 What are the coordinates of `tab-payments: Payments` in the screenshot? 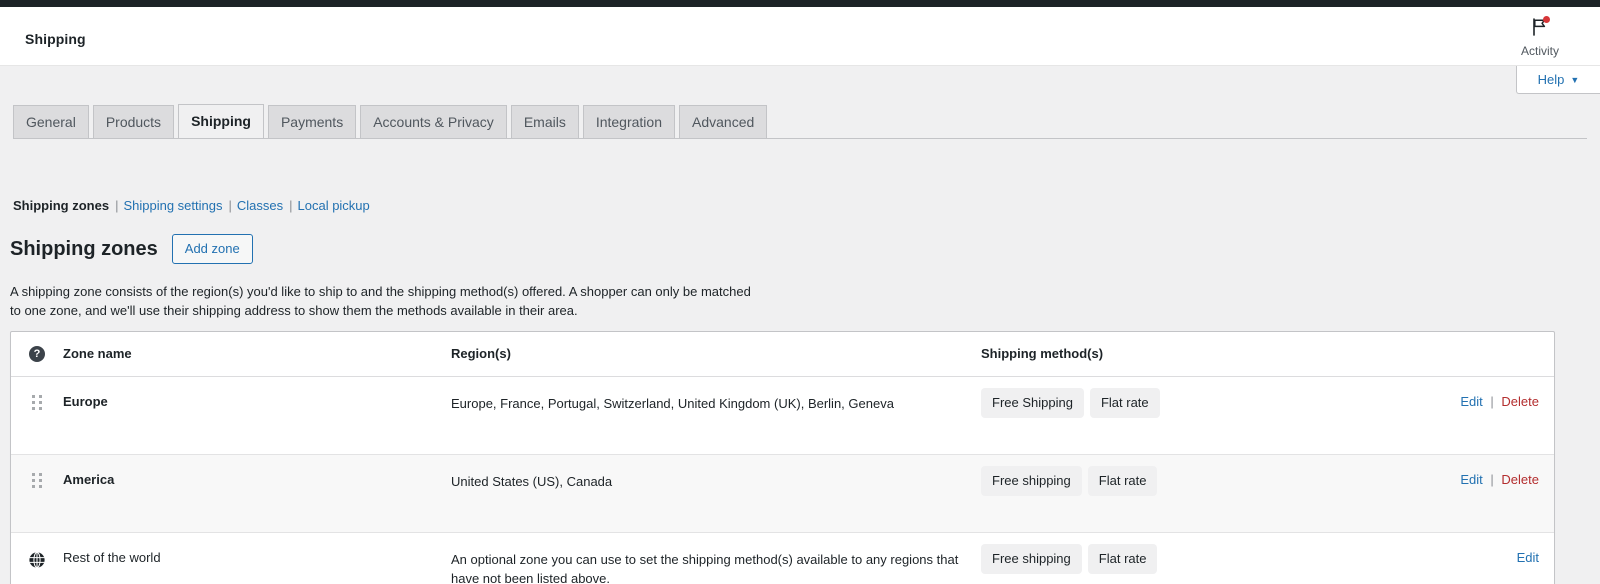 It's located at (312, 122).